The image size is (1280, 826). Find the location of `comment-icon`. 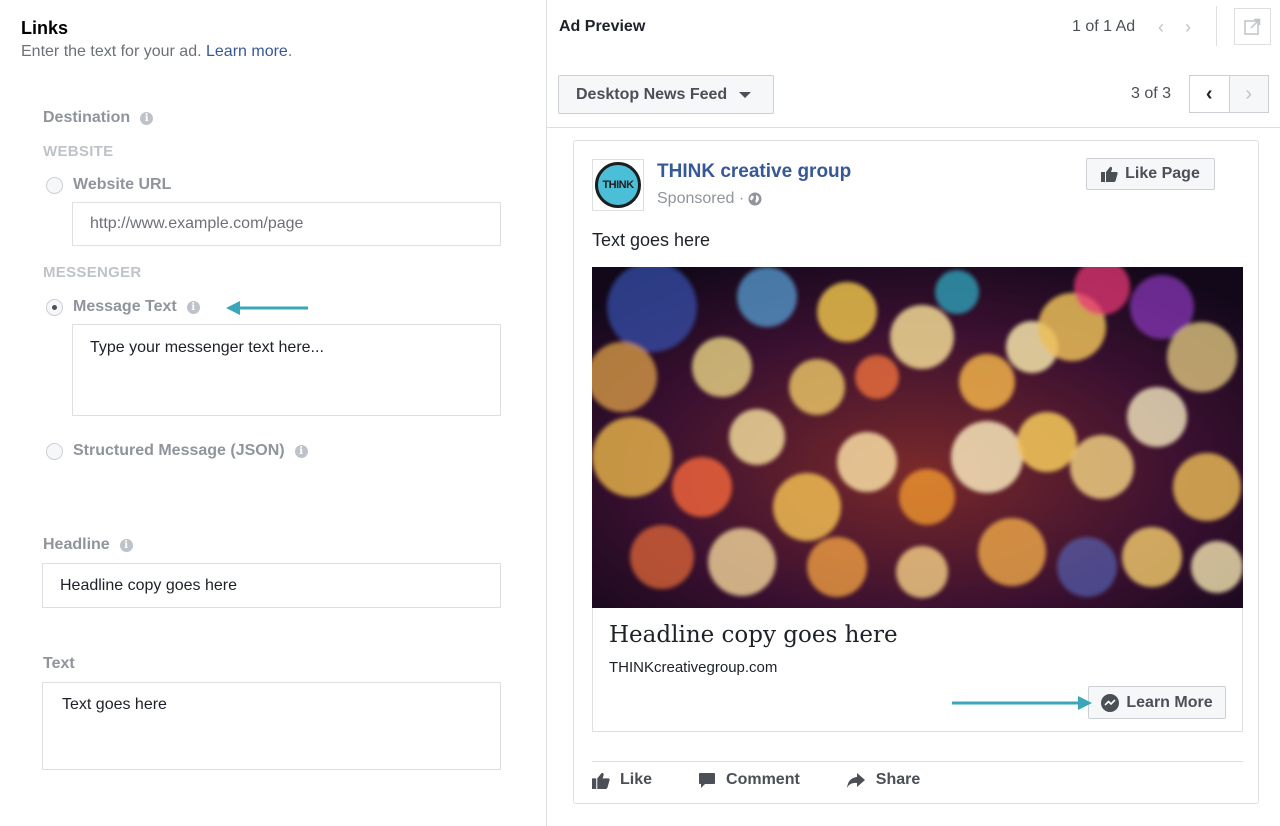

comment-icon is located at coordinates (707, 780).